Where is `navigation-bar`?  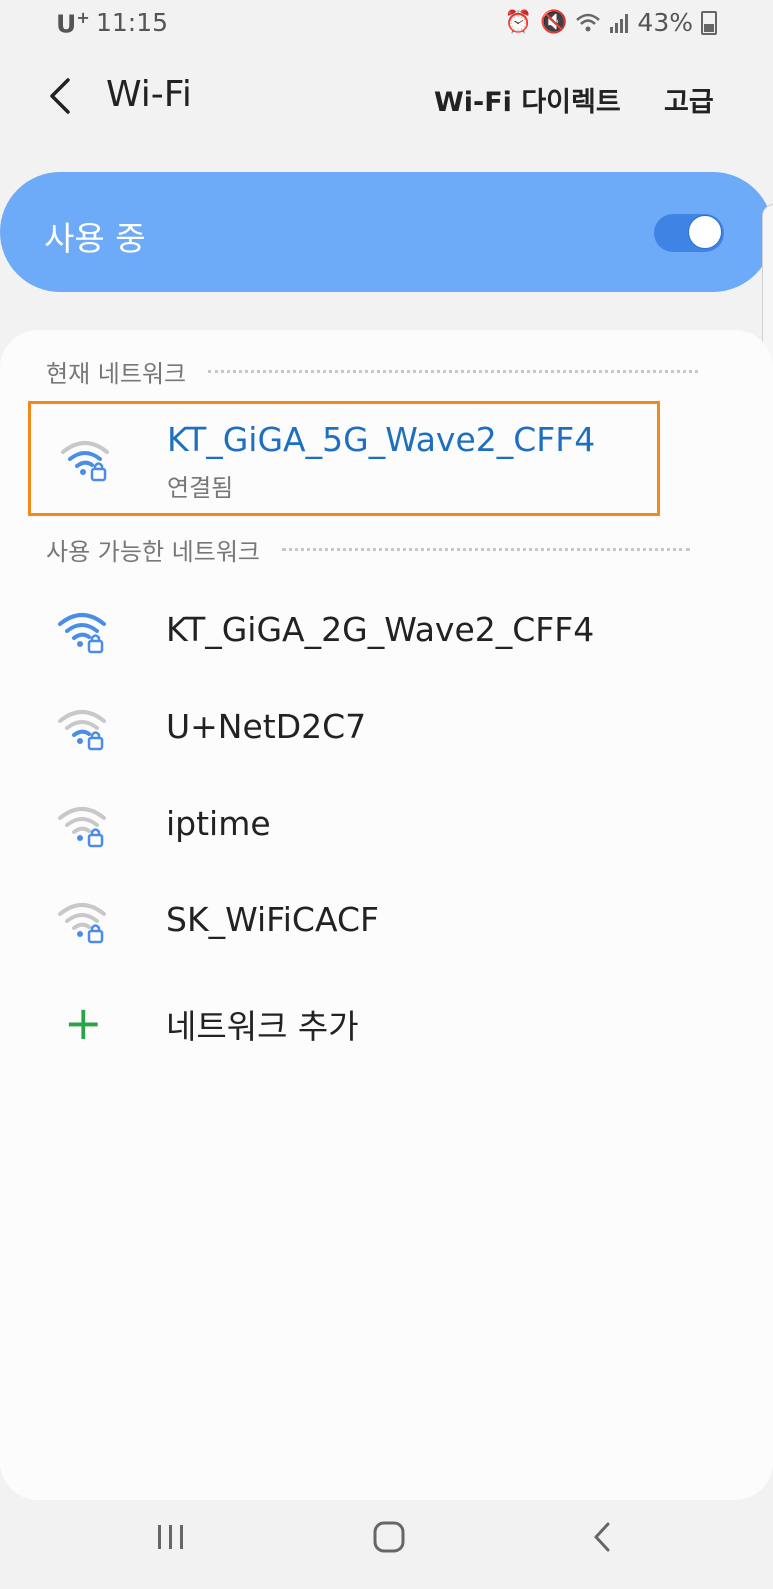
navigation-bar is located at coordinates (386, 1544).